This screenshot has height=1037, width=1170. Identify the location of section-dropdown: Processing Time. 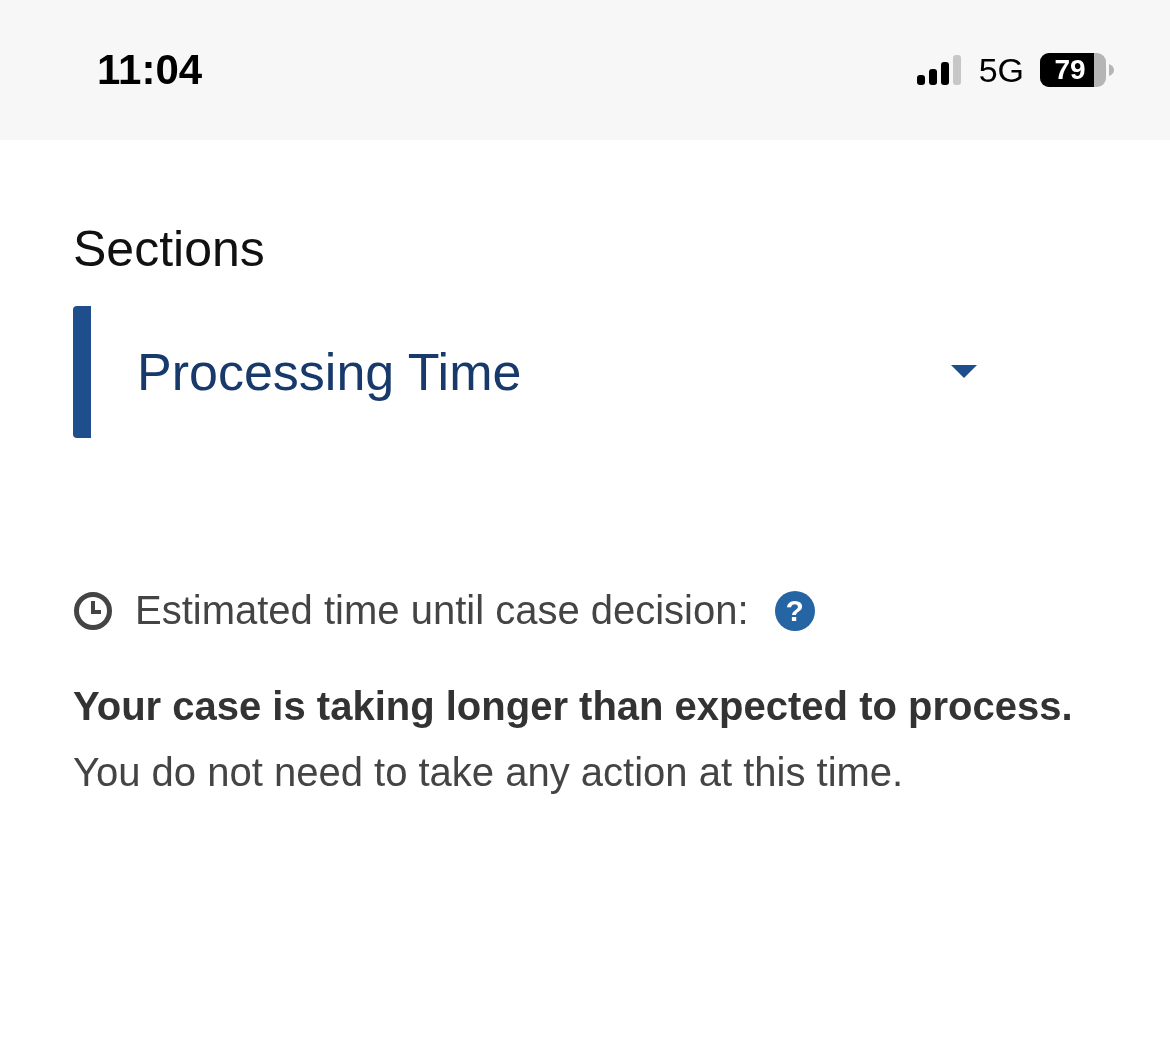
(585, 372).